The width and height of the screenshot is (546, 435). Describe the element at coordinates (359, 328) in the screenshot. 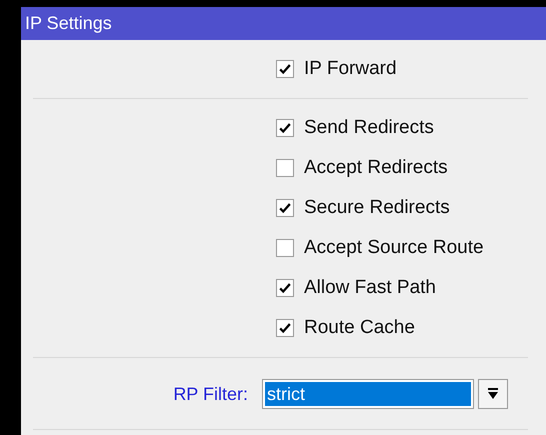

I see `checkbox-label: Route Cache` at that location.